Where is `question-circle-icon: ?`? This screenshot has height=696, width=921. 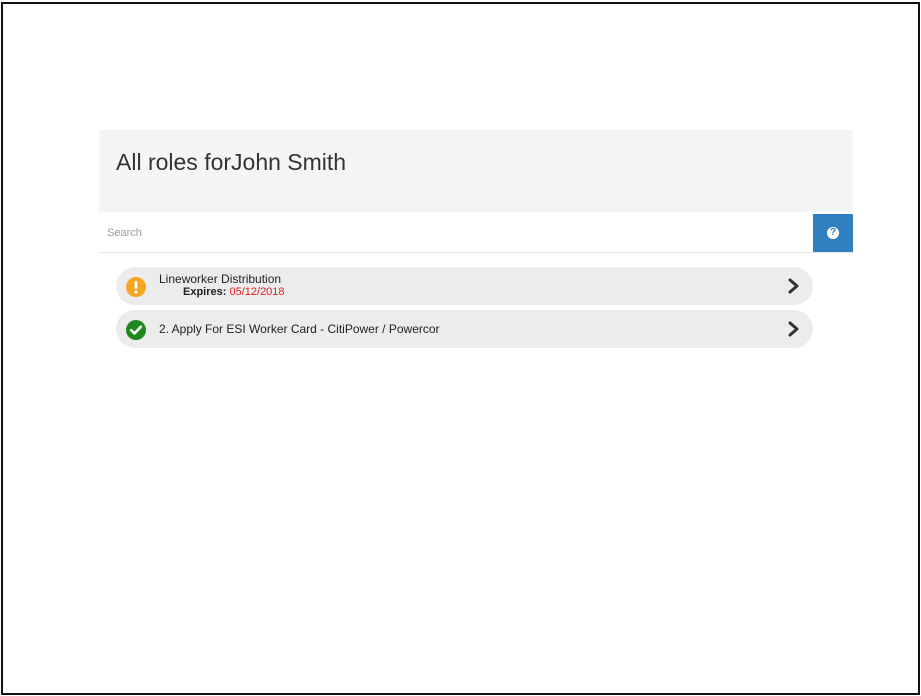 question-circle-icon: ? is located at coordinates (833, 233).